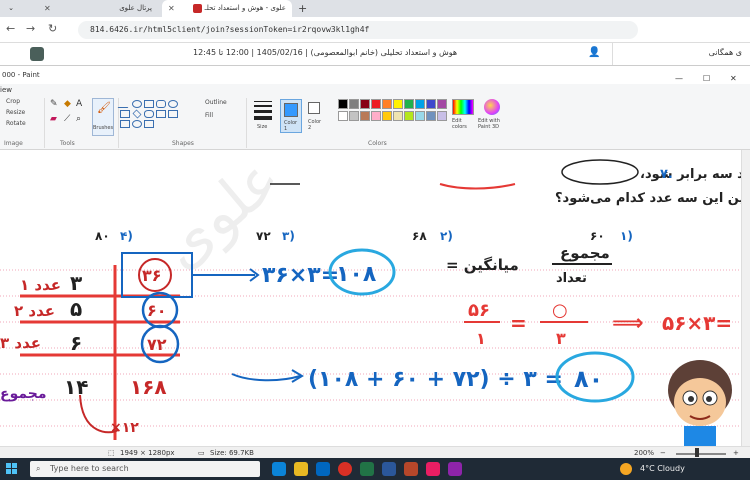  Describe the element at coordinates (644, 453) in the screenshot. I see `zoom-level: 200%` at that location.